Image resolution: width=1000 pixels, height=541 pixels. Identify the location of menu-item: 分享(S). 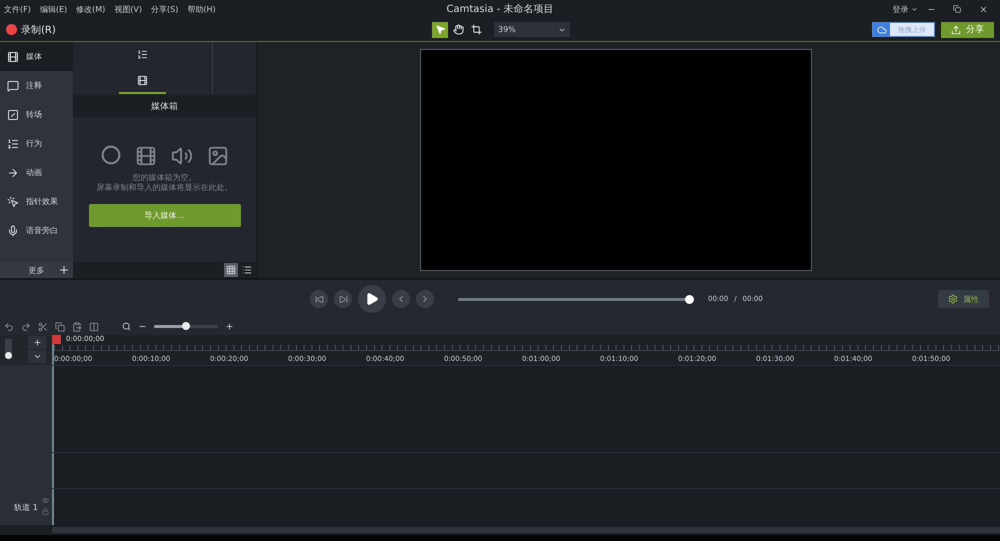
(164, 9).